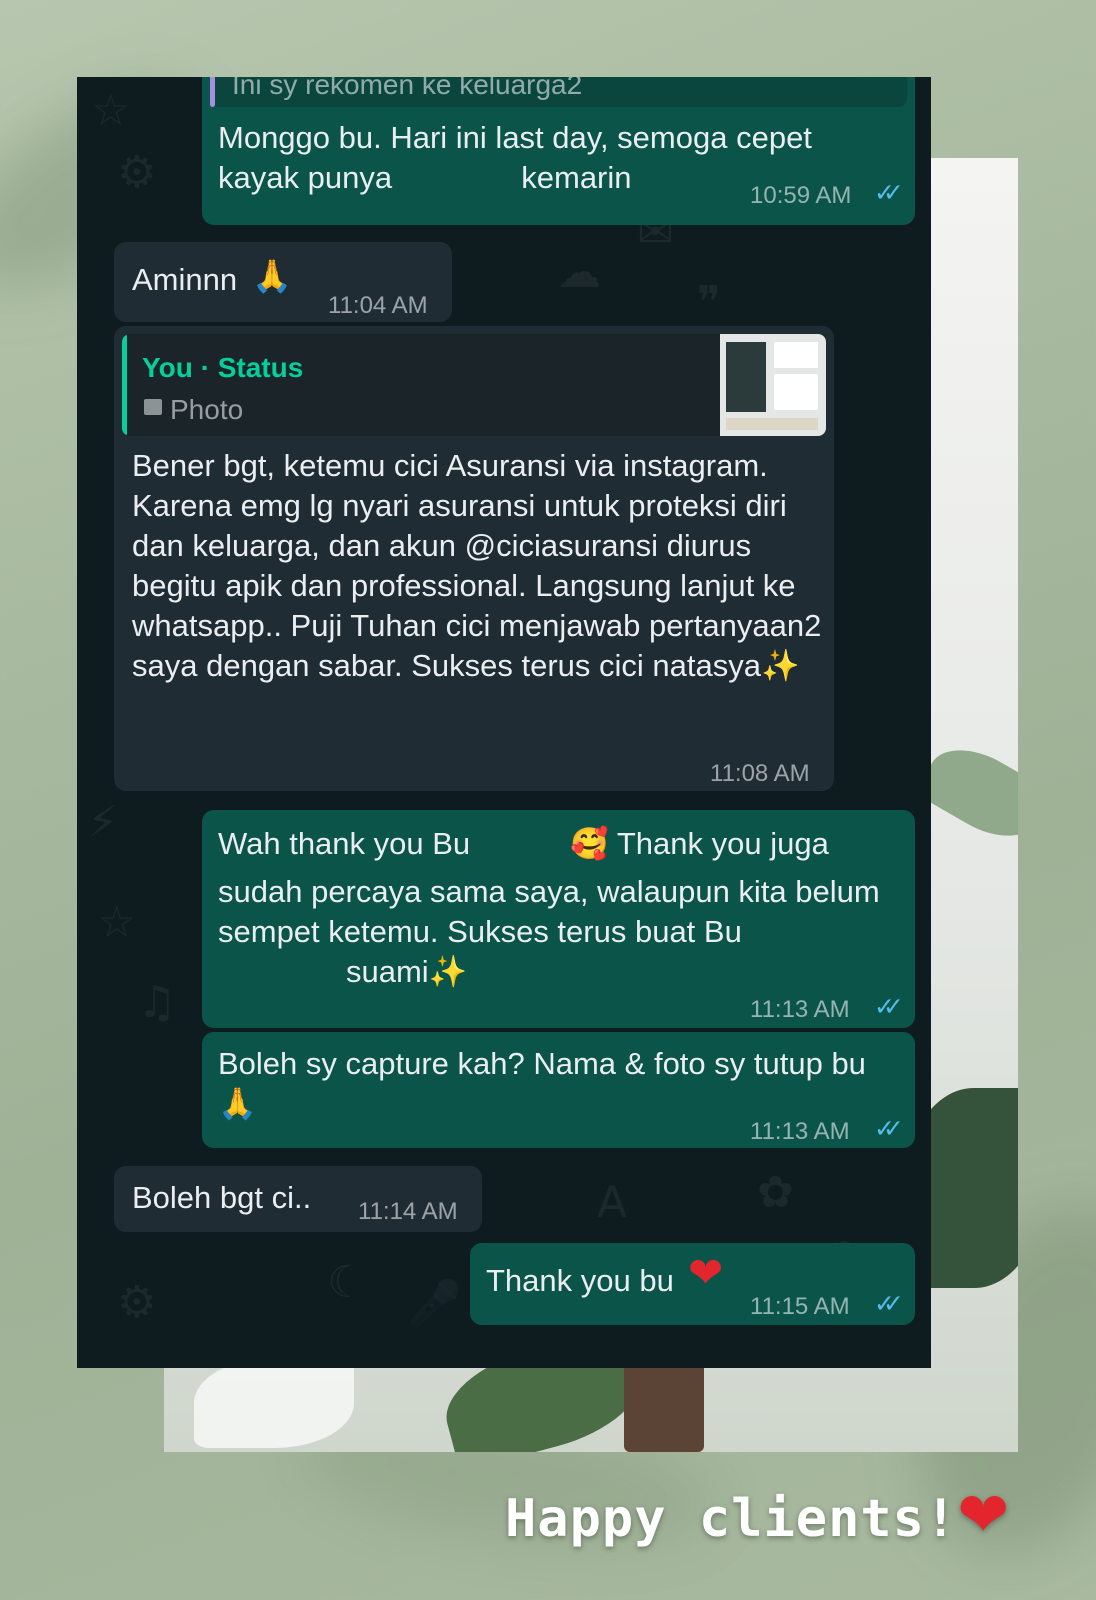  What do you see at coordinates (580, 1280) in the screenshot?
I see `message-text: Thank you bu` at bounding box center [580, 1280].